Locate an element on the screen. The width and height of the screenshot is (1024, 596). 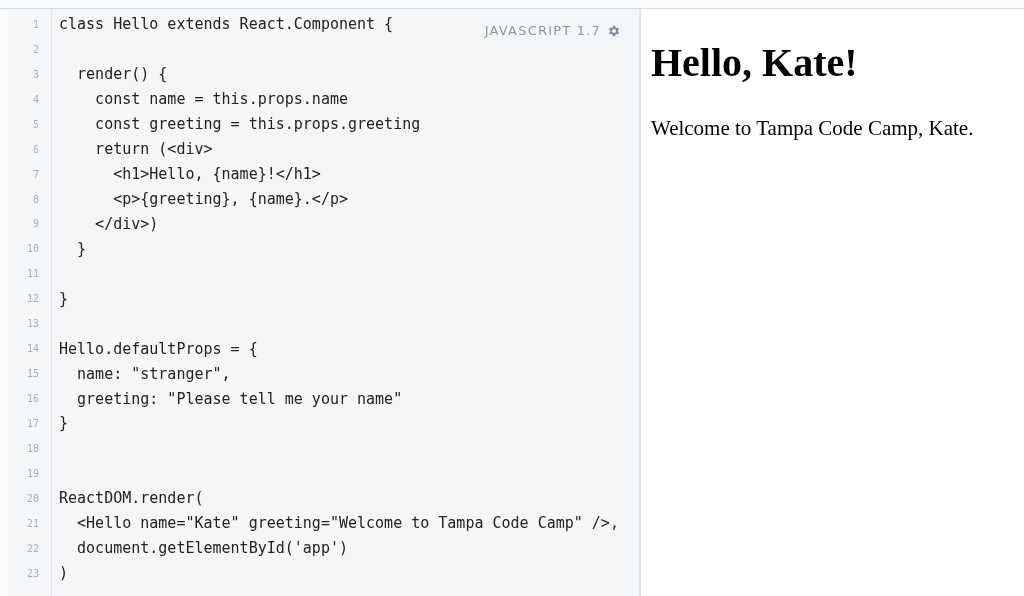
code-line: </div>) is located at coordinates (126, 223).